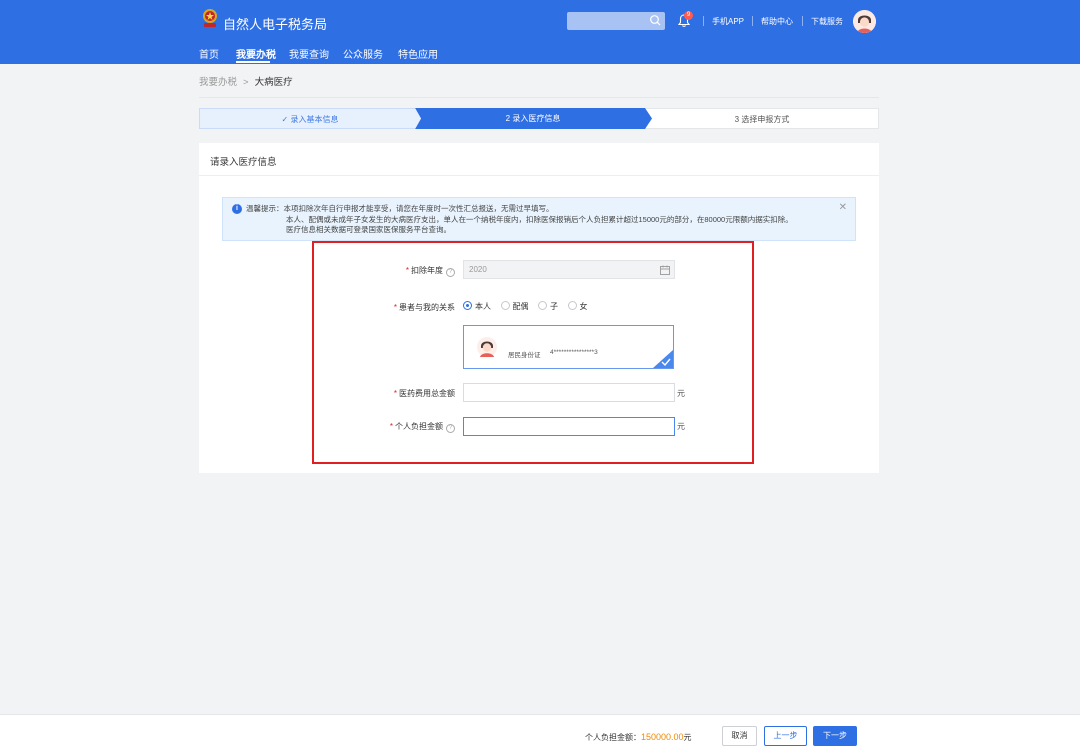 This screenshot has height=747, width=1080. What do you see at coordinates (687, 737) in the screenshot?
I see `summary-unit: 元` at bounding box center [687, 737].